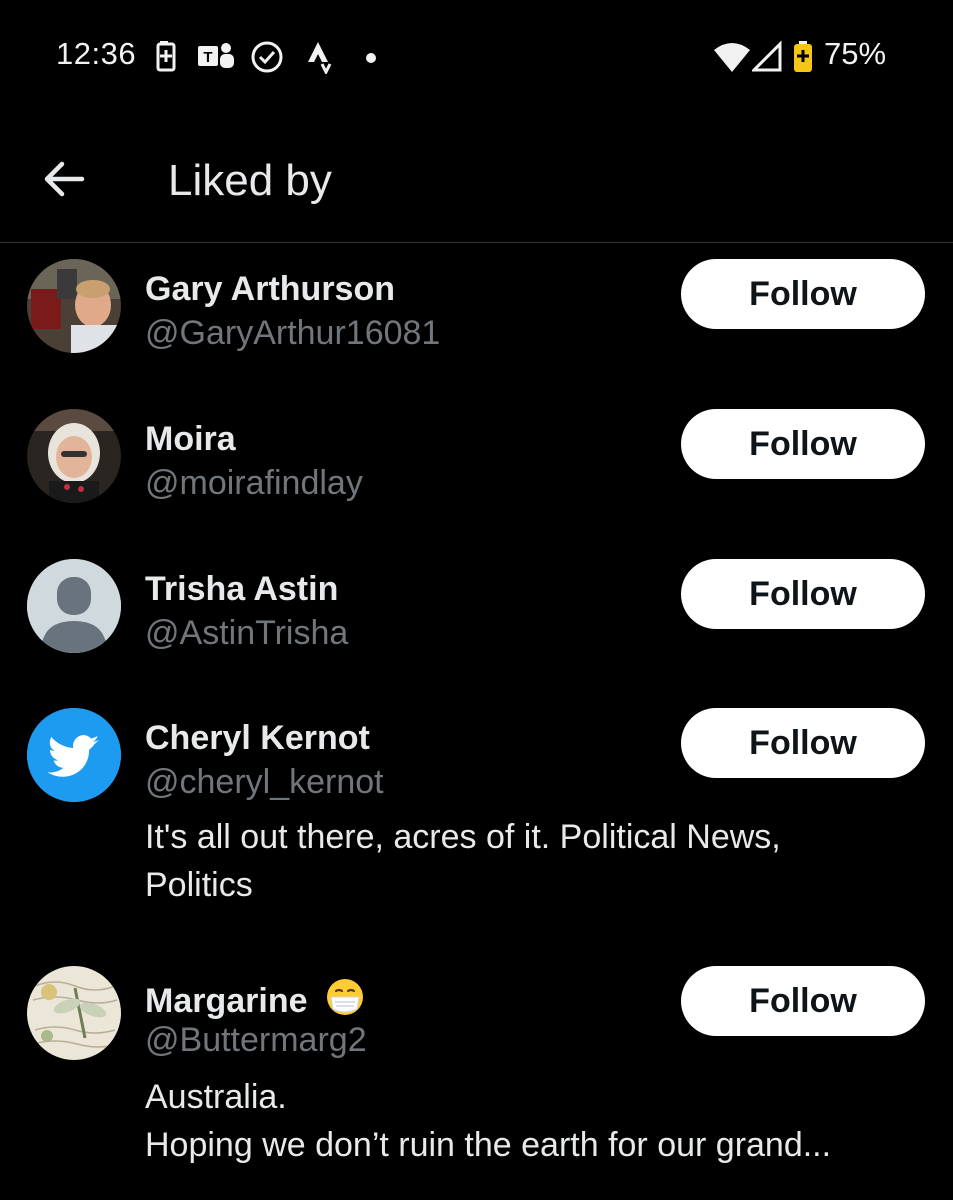  Describe the element at coordinates (190, 439) in the screenshot. I see `user-name: Moira` at that location.